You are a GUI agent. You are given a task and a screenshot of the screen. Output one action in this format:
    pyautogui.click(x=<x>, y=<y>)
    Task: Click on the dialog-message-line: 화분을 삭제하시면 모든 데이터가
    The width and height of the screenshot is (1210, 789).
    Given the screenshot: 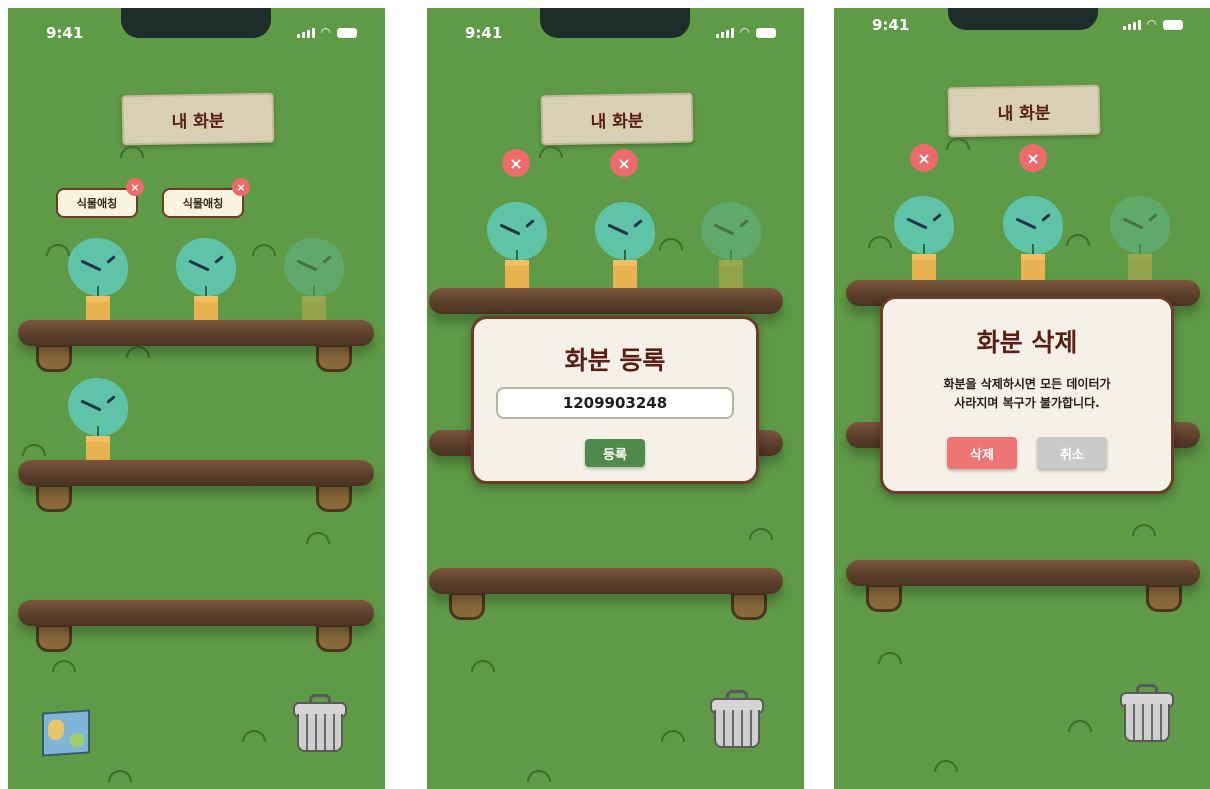 What is the action you would take?
    pyautogui.click(x=1027, y=384)
    